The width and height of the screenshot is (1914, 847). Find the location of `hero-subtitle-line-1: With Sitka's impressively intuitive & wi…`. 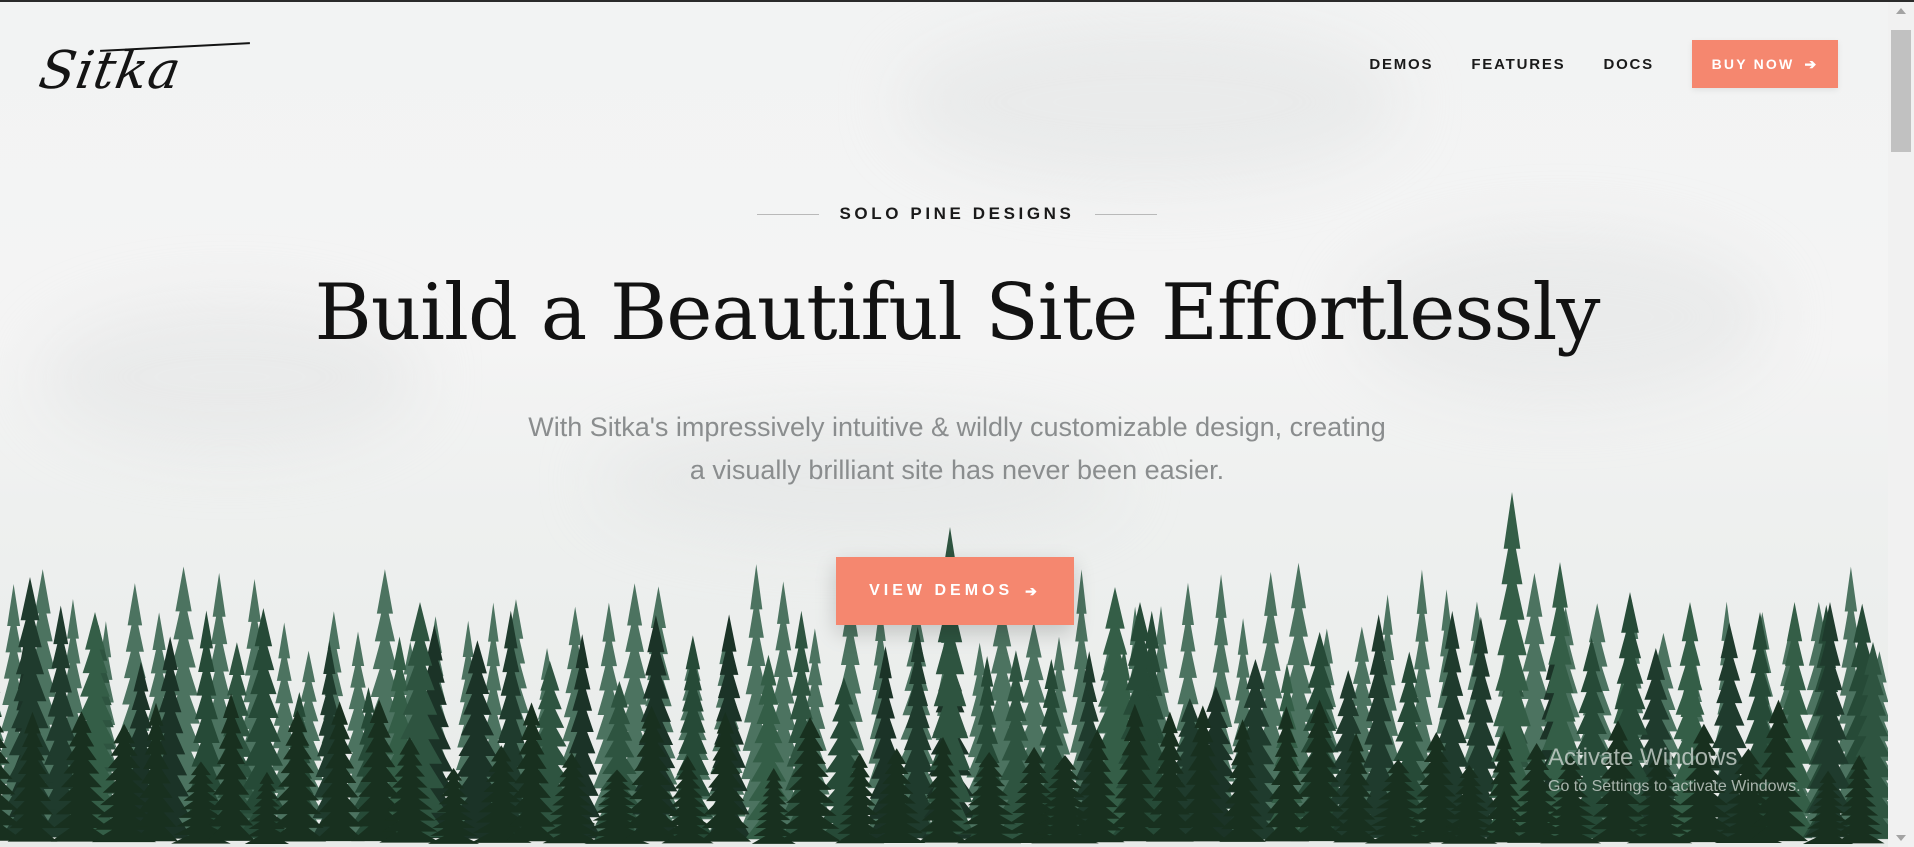

hero-subtitle-line-1: With Sitka's impressively intuitive & wi… is located at coordinates (957, 427).